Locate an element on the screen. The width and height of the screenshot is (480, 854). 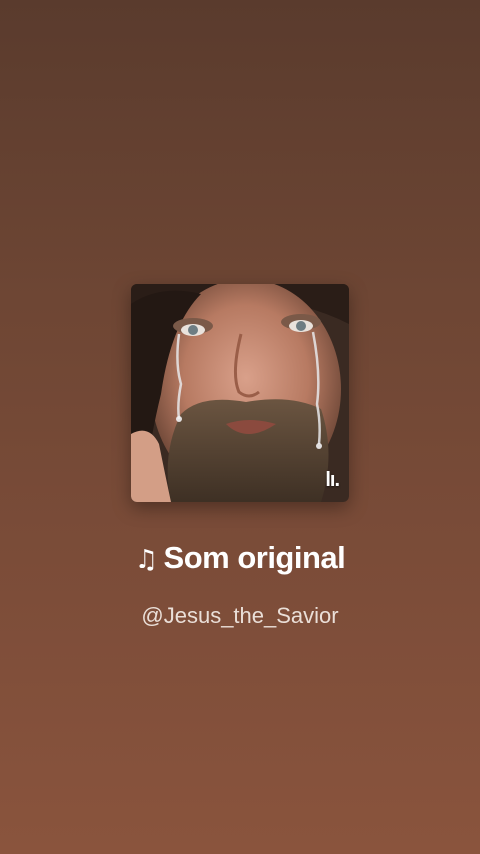
cover-artwork-illustration is located at coordinates (240, 393).